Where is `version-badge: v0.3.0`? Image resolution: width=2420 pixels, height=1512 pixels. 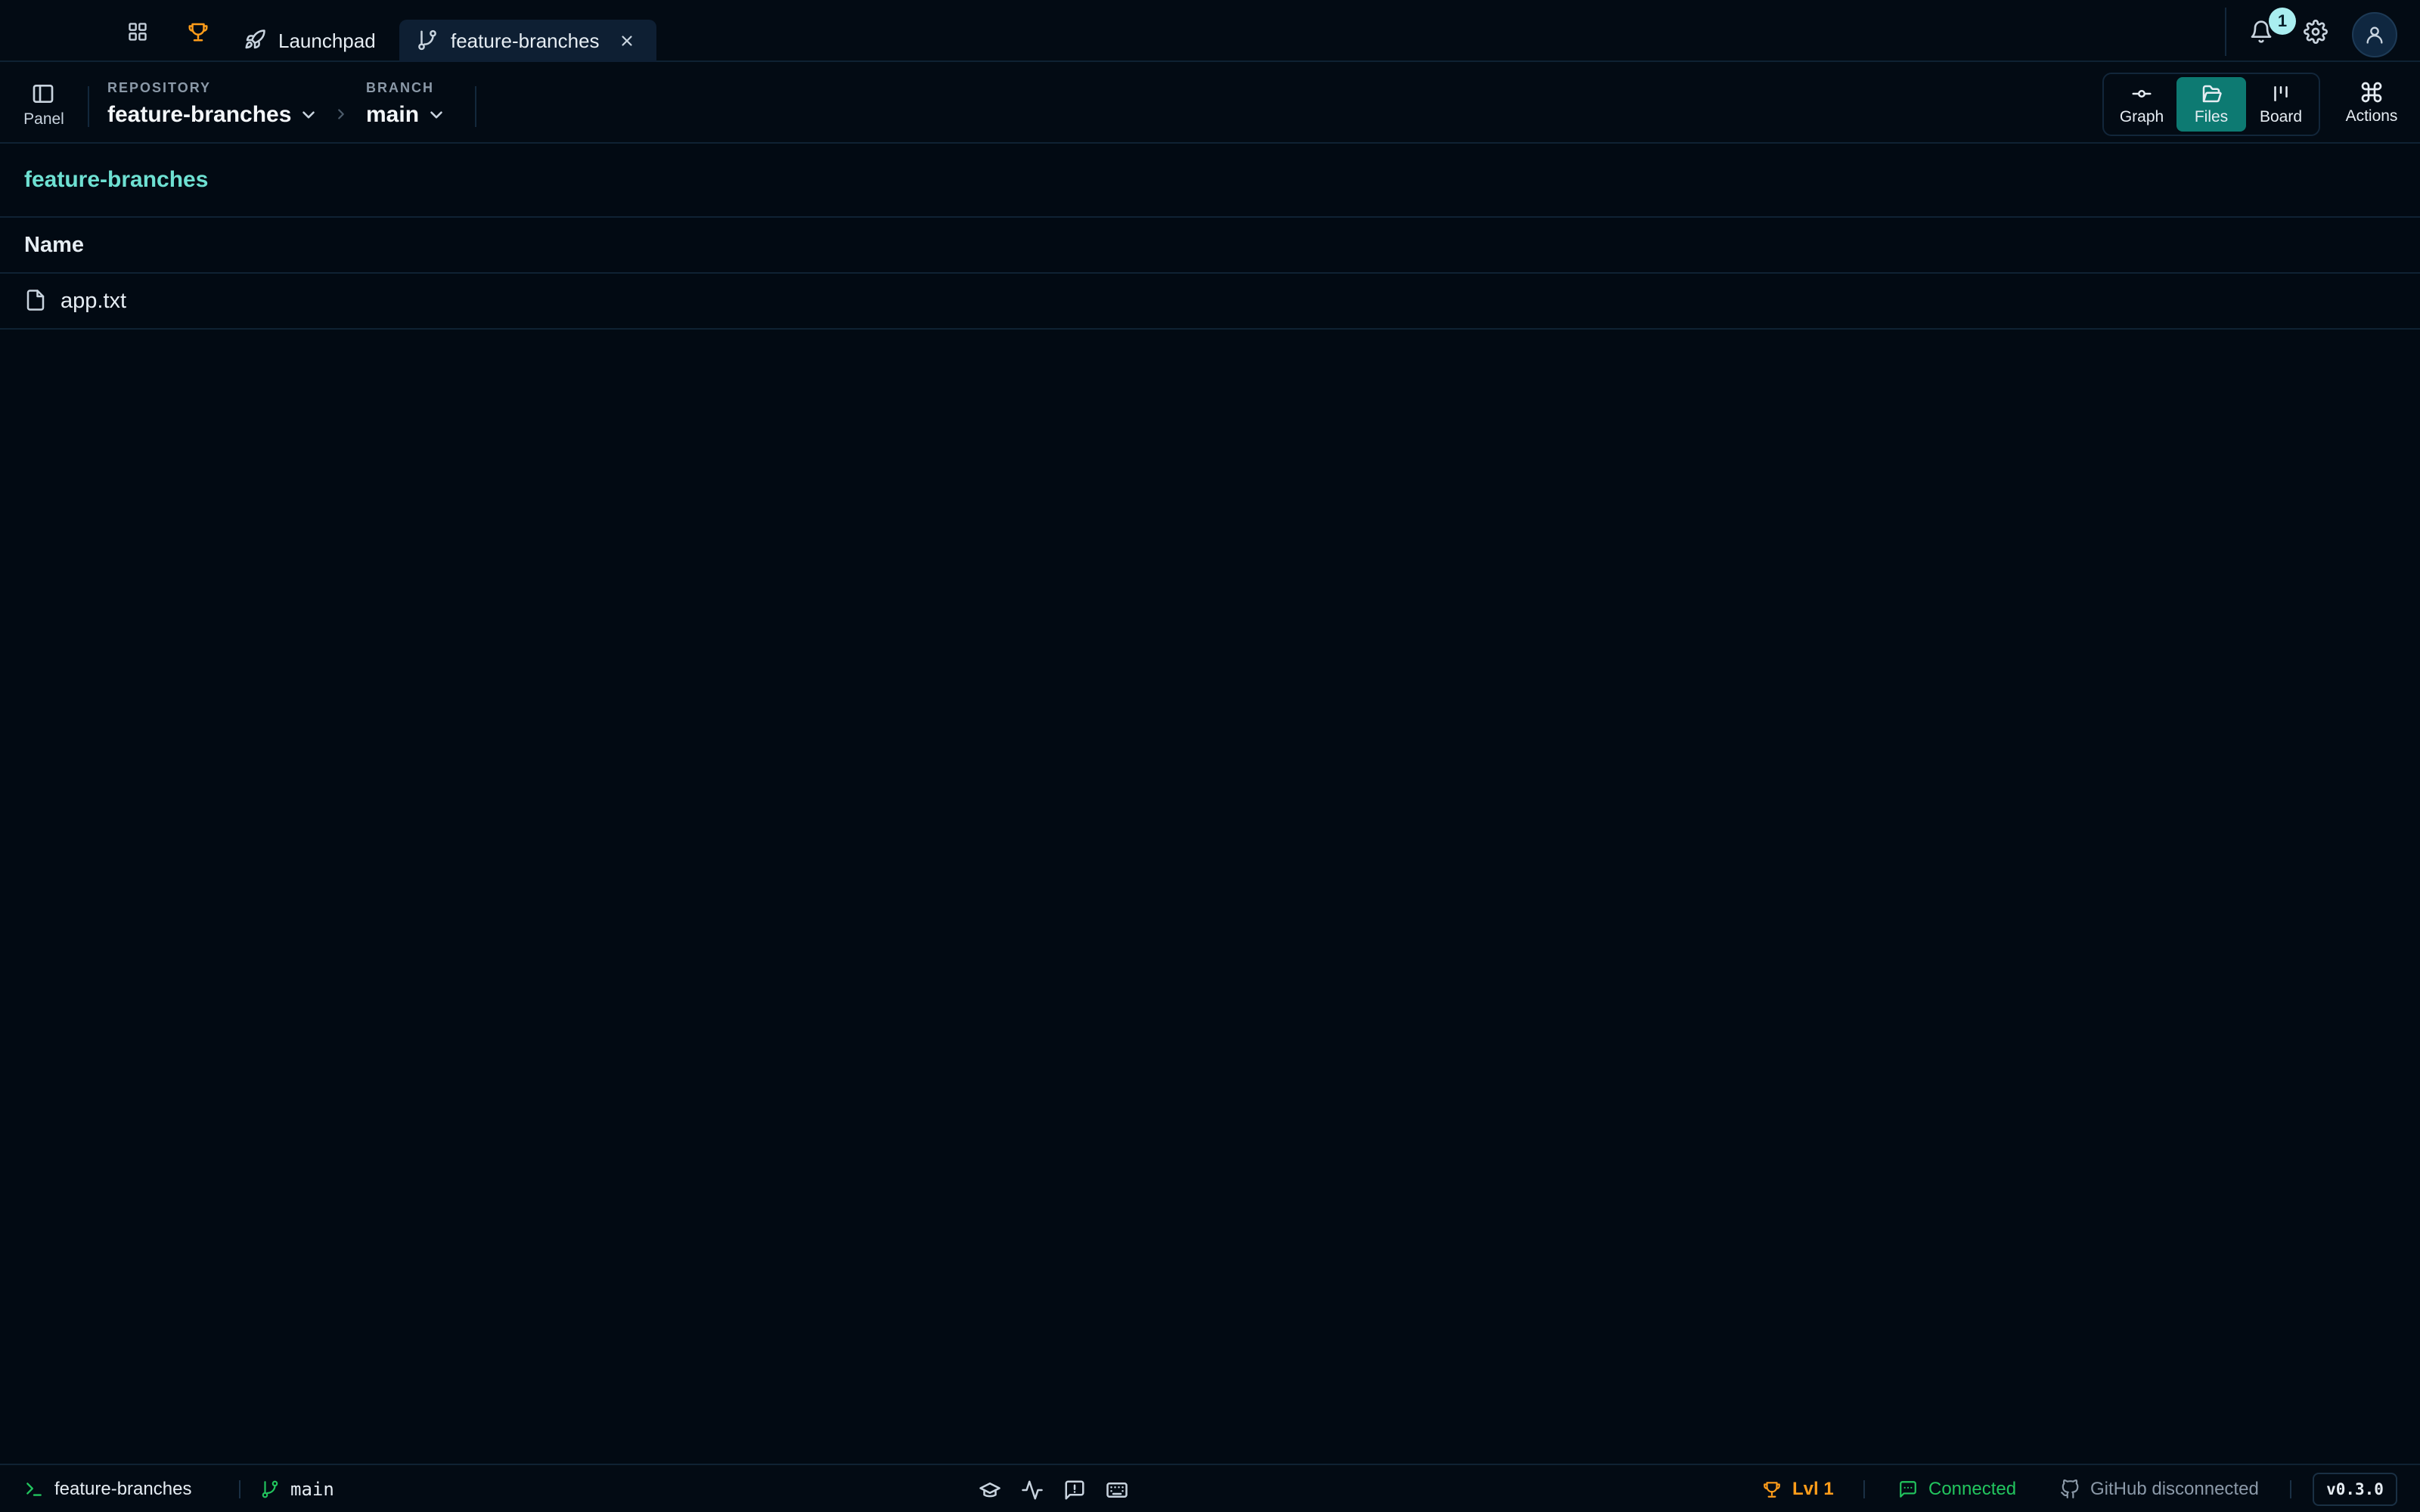 version-badge: v0.3.0 is located at coordinates (2355, 1489).